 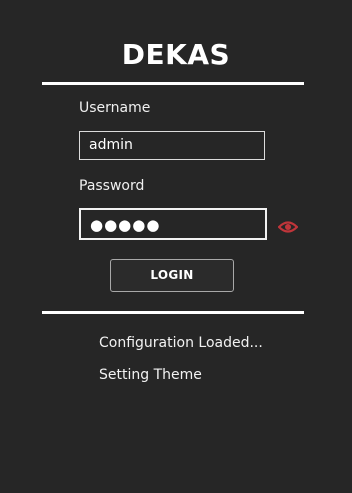 I want to click on top-divider, so click(x=173, y=83).